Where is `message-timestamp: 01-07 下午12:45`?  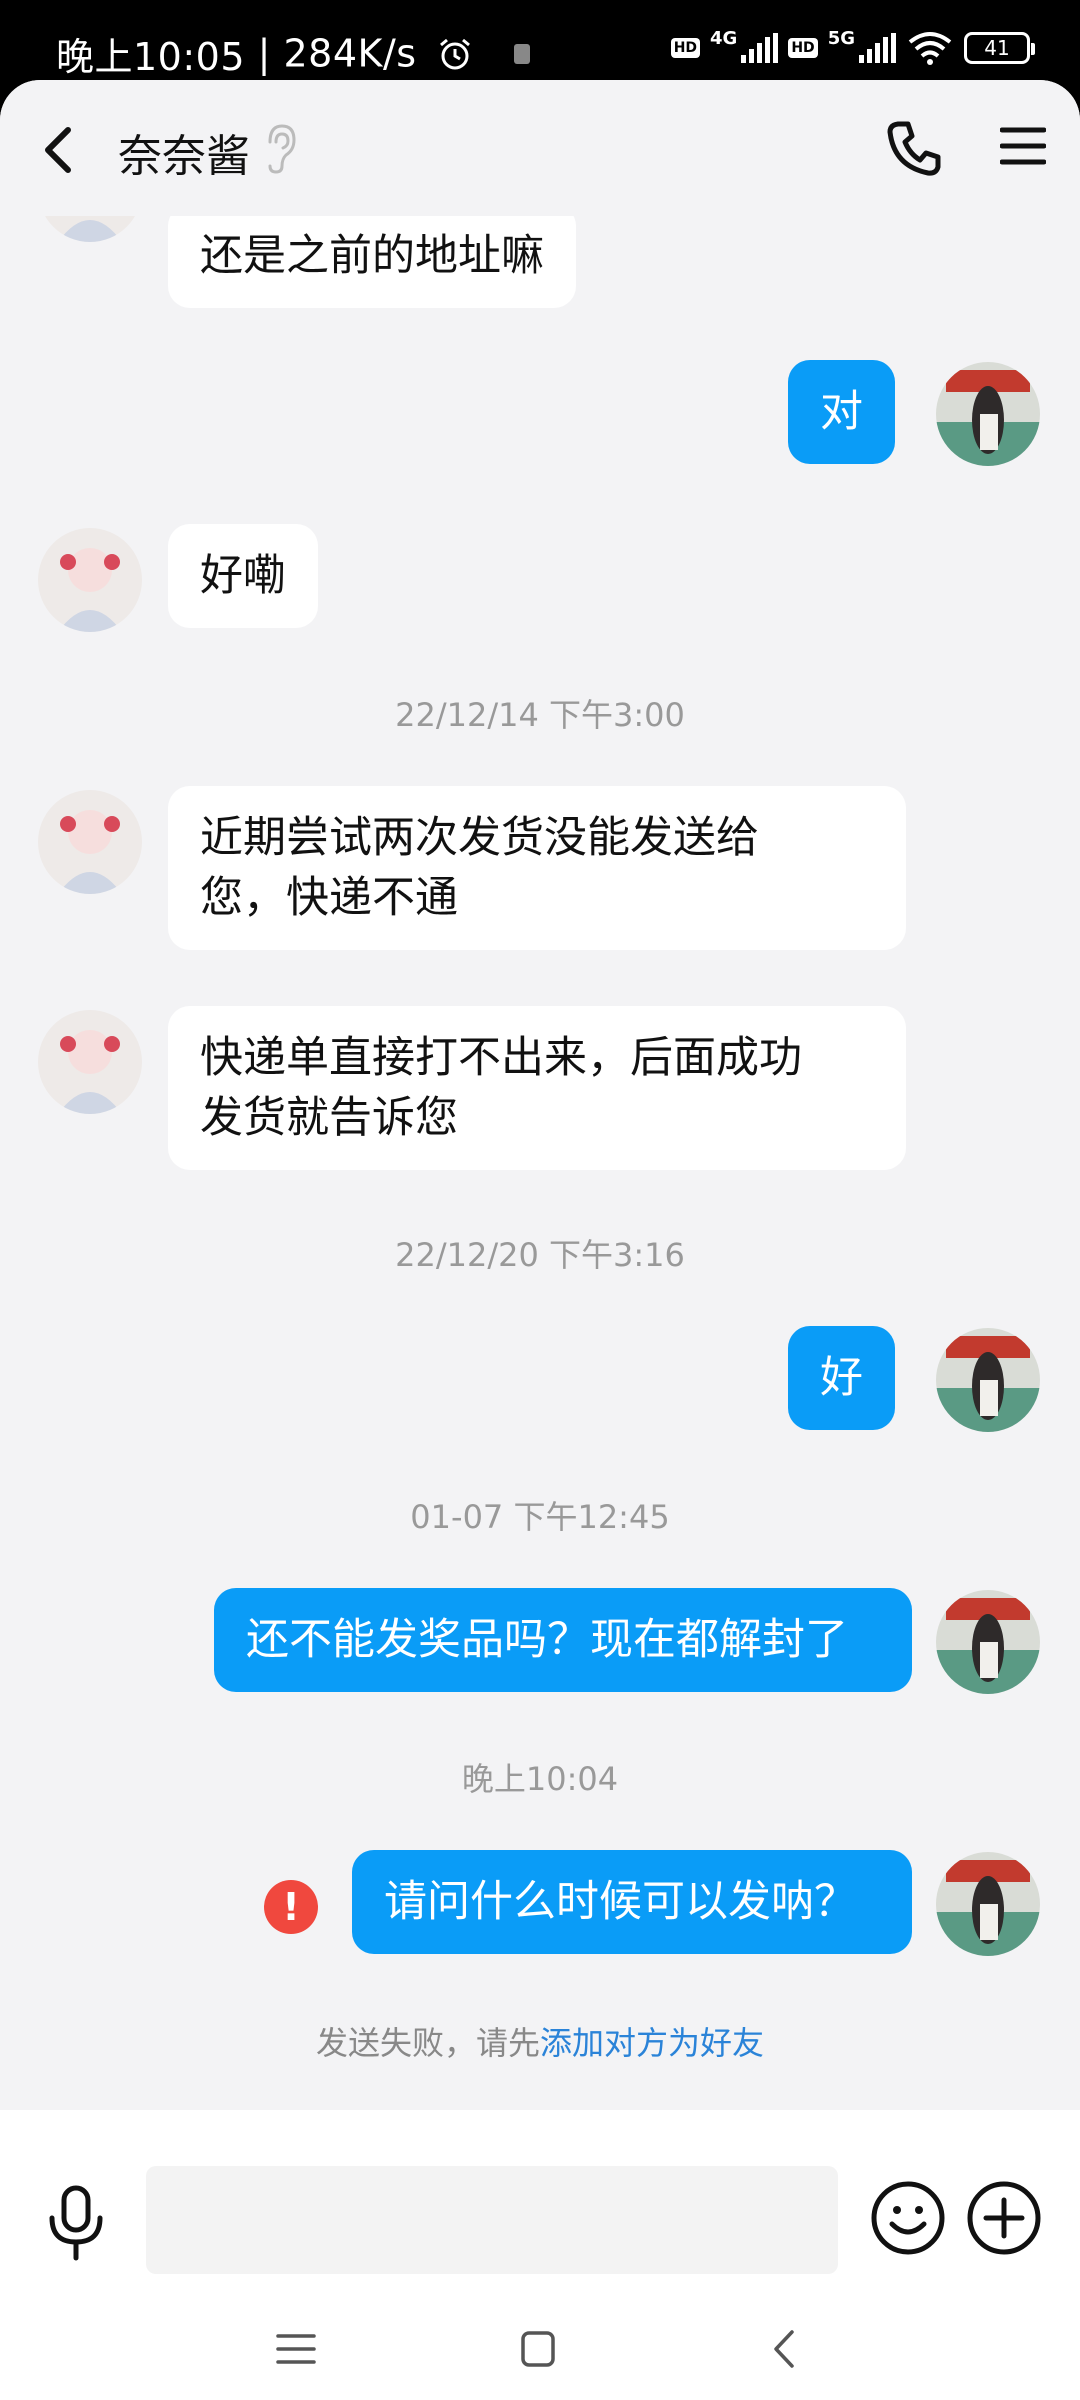
message-timestamp: 01-07 下午12:45 is located at coordinates (540, 1517).